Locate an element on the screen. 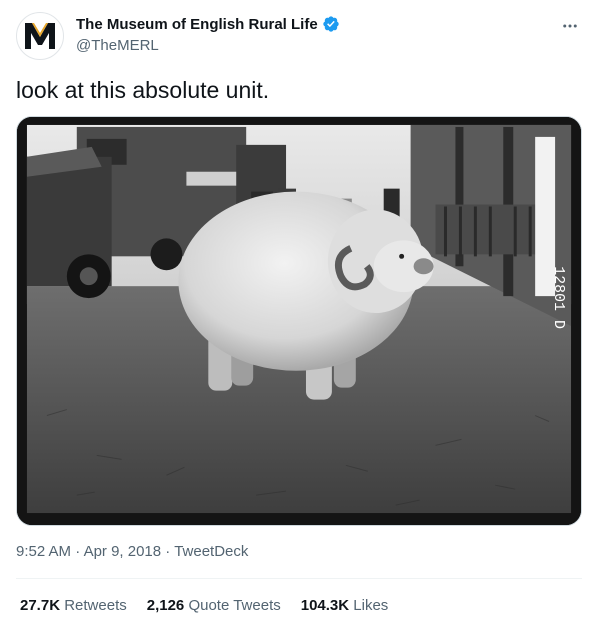  tweet-meta: 9:52 AM · Apr 9, 2018 · TweetDeck is located at coordinates (132, 552).